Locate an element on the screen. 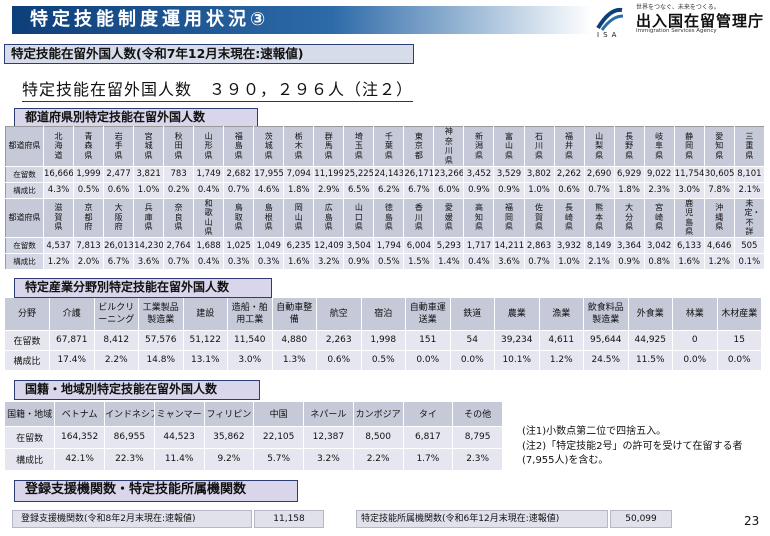 This screenshot has width=770, height=536. prefecture-name-text: 山形県 is located at coordinates (208, 145).